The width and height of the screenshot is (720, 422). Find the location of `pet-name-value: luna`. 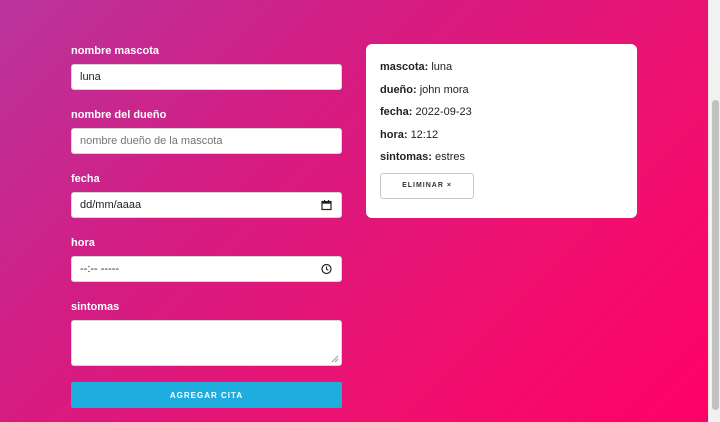

pet-name-value: luna is located at coordinates (90, 77).